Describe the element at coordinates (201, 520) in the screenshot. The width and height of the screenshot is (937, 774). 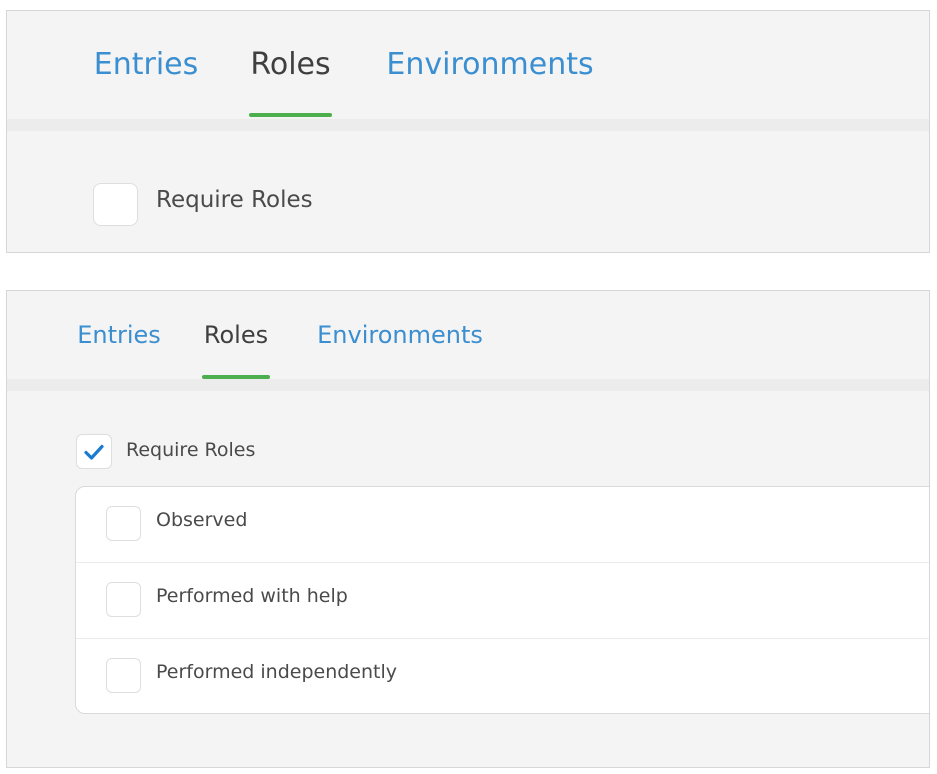
I see `role-observed-label: Observed` at that location.